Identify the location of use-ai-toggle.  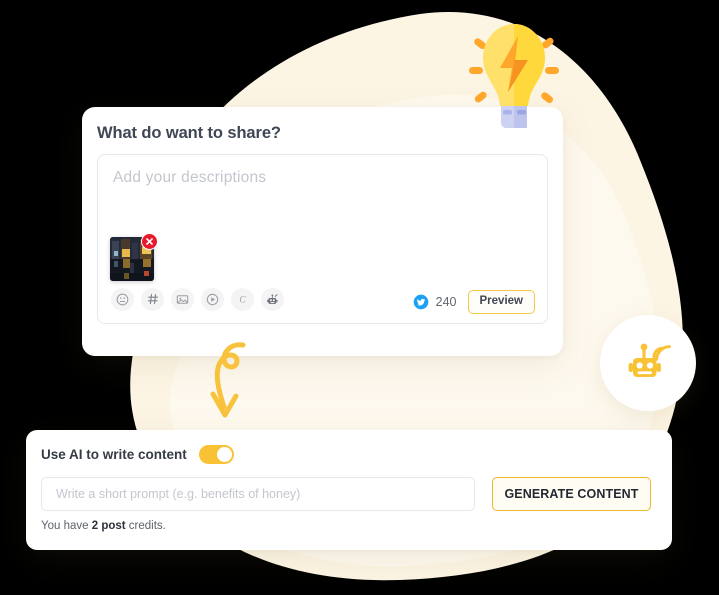
(216, 454).